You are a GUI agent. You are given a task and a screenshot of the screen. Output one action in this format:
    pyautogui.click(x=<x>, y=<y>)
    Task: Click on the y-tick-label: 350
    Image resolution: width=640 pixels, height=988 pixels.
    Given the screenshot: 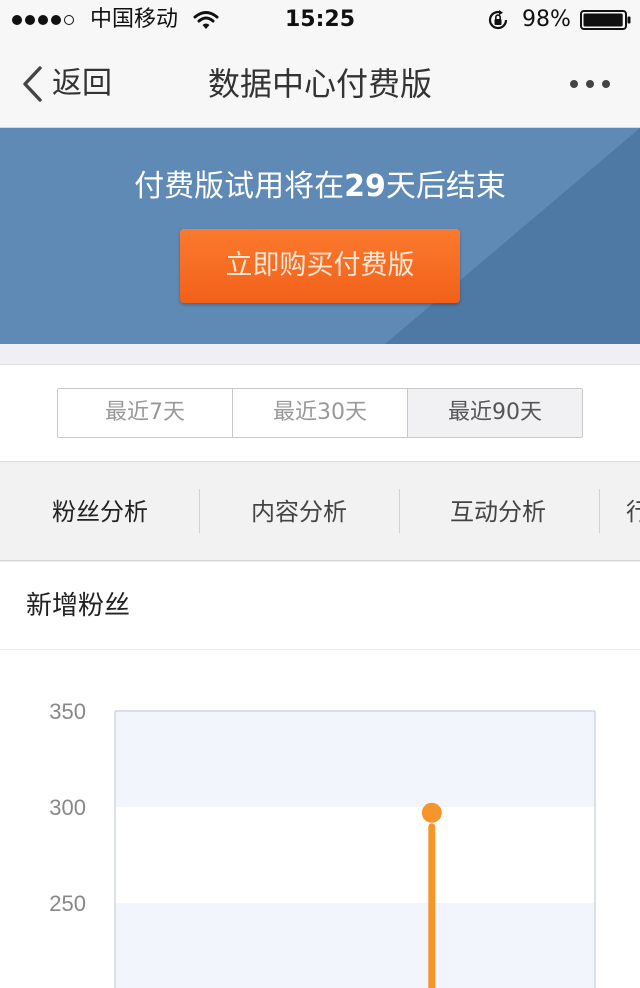 What is the action you would take?
    pyautogui.click(x=67, y=711)
    